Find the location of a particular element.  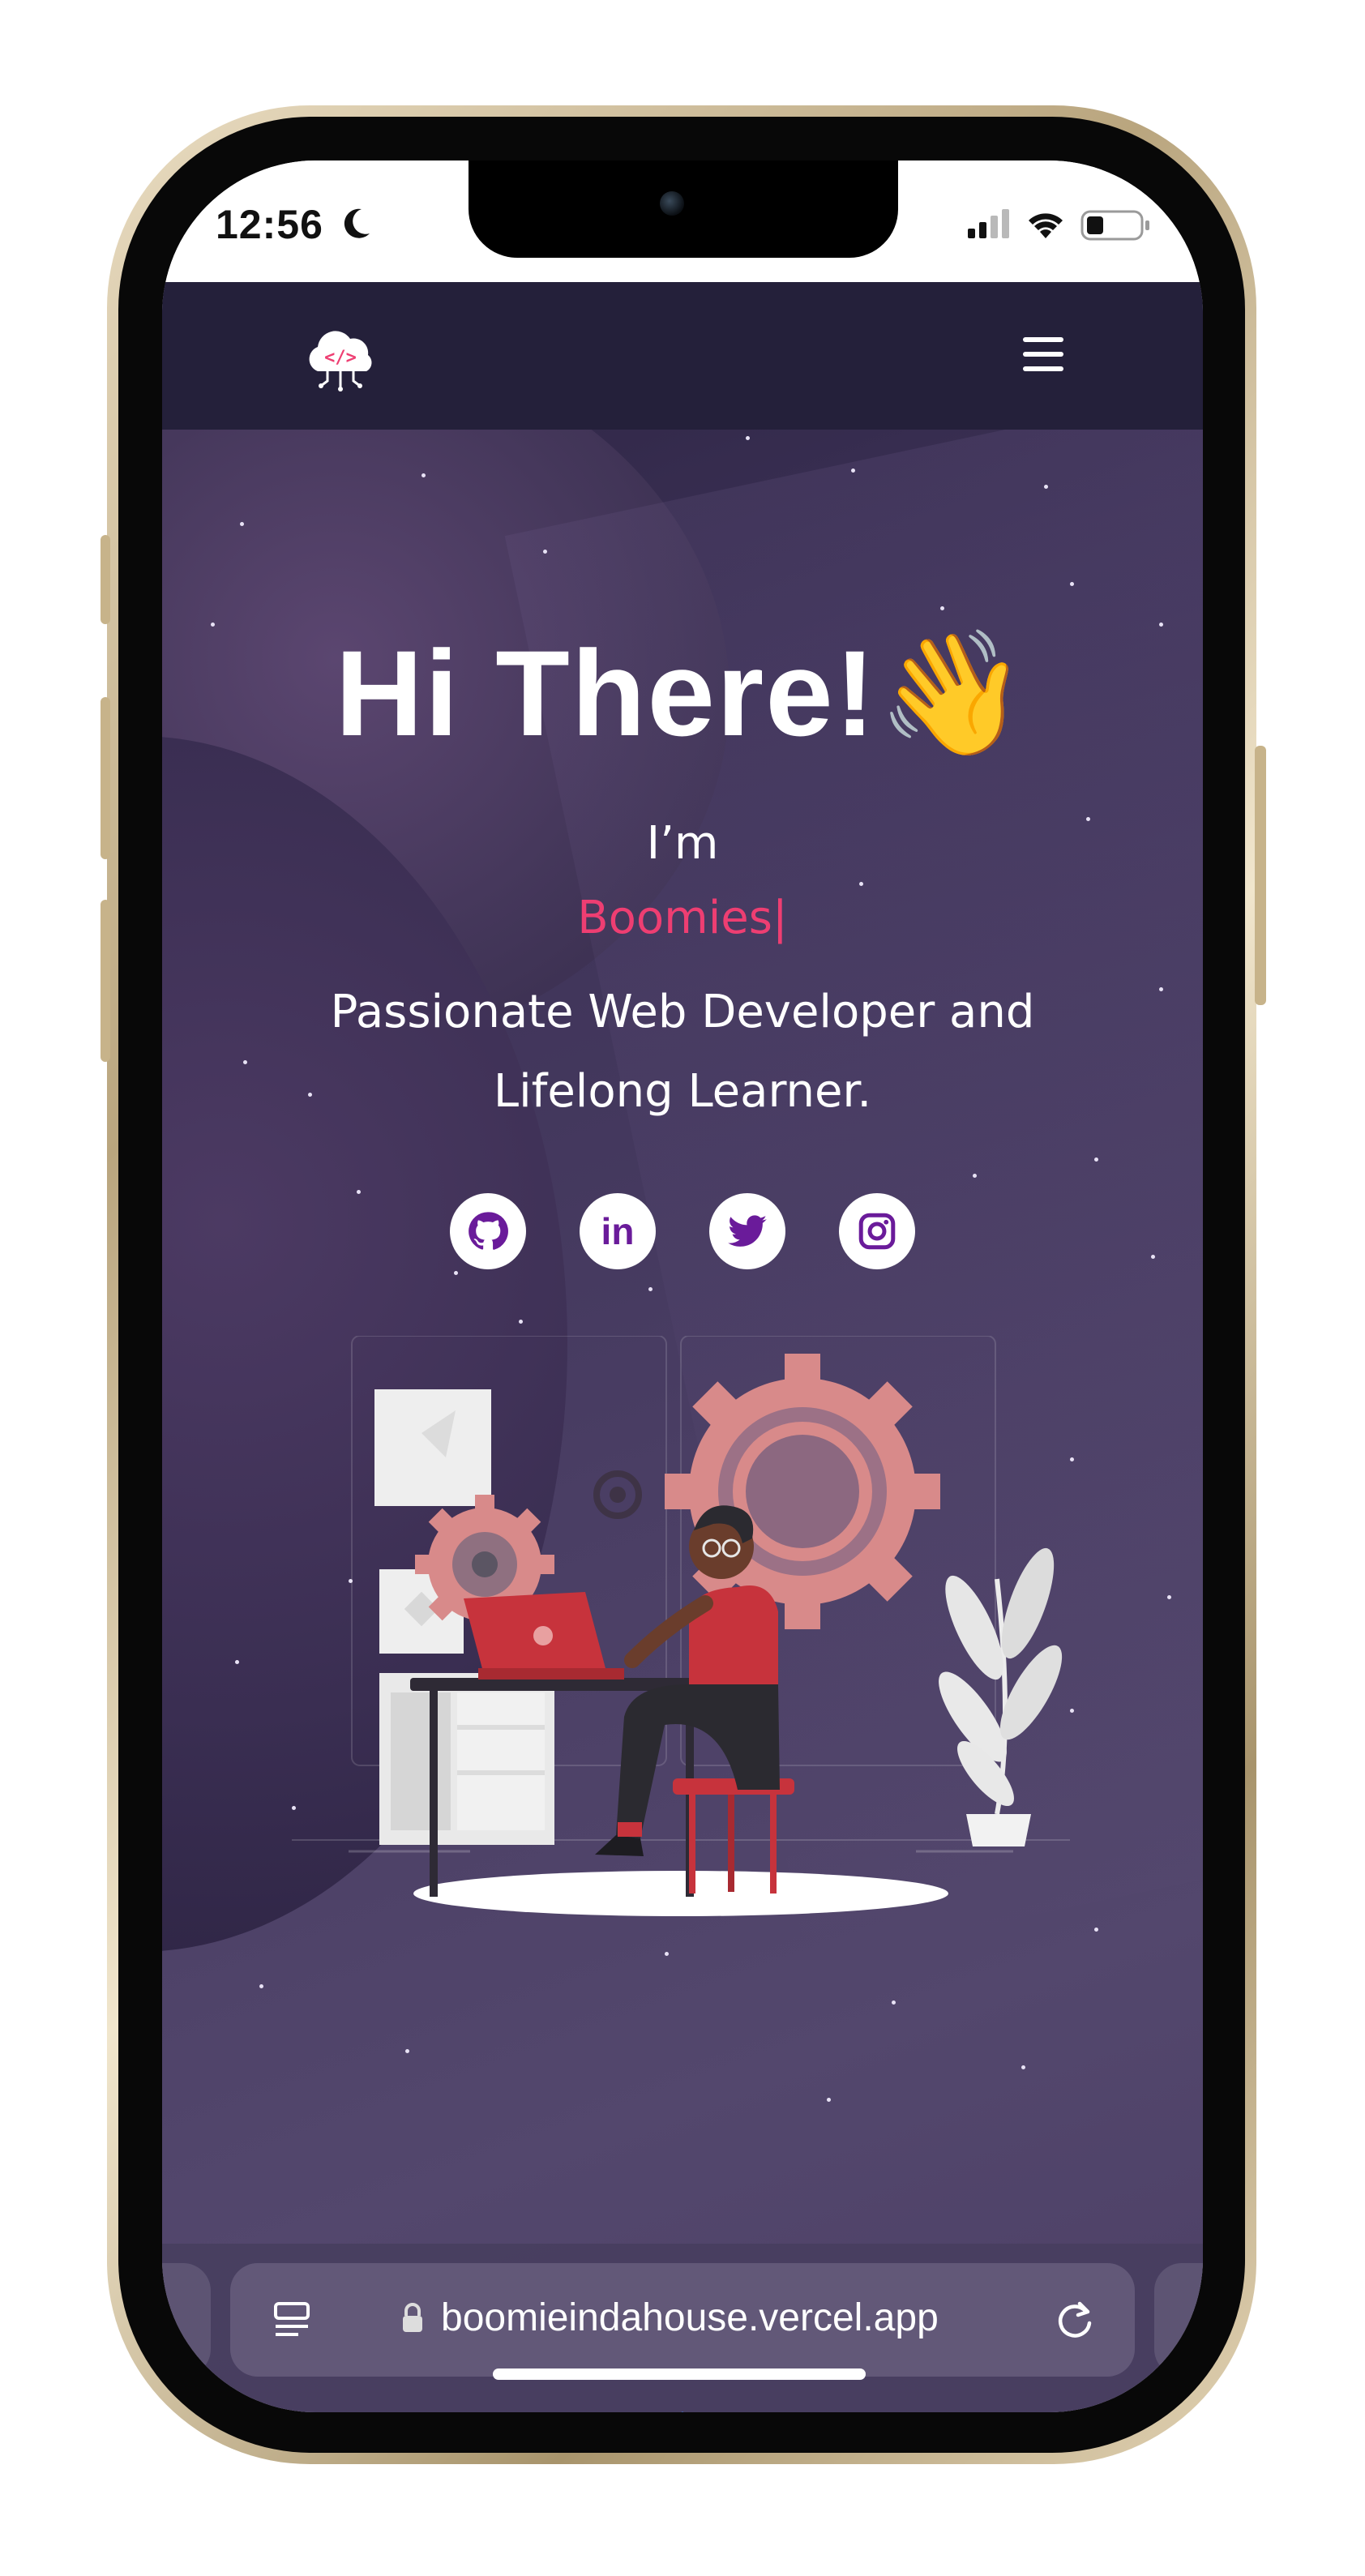

wifi-icon is located at coordinates (1046, 225).